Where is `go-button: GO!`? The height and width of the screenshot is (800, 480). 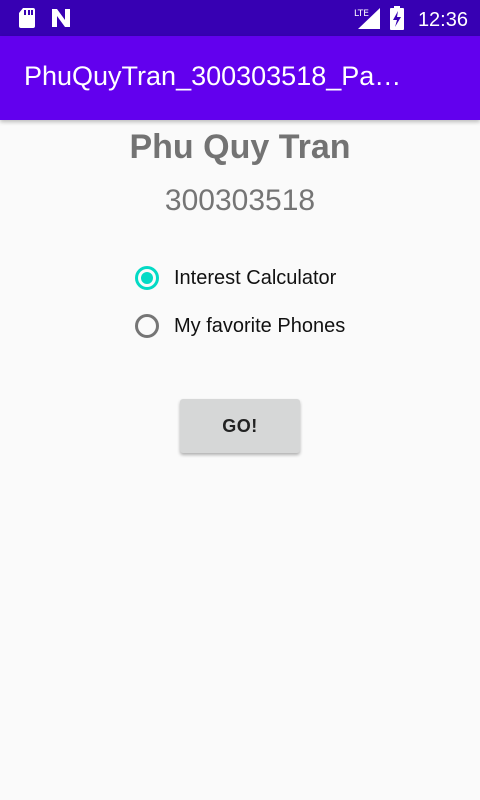
go-button: GO! is located at coordinates (240, 426).